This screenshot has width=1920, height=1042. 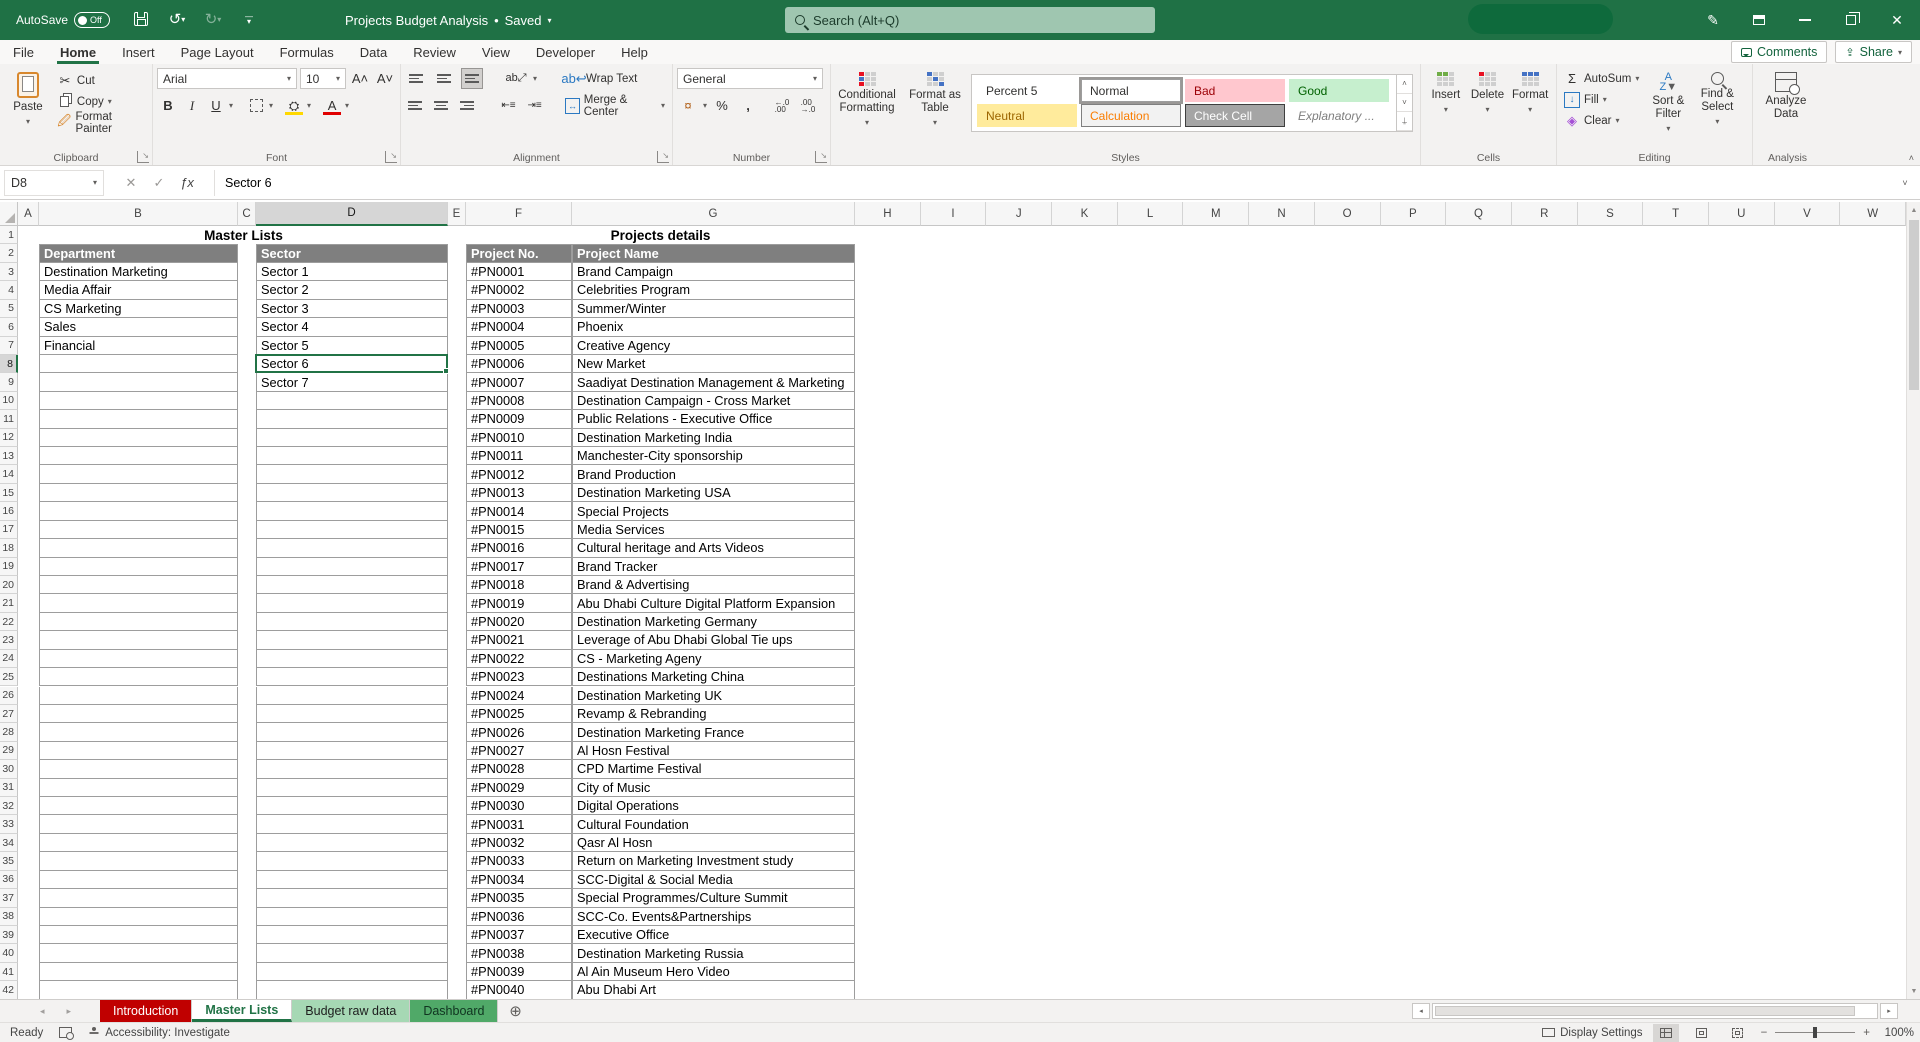 I want to click on sort-filter-button: A Z▼ Sort & Filter ▾, so click(x=1668, y=107).